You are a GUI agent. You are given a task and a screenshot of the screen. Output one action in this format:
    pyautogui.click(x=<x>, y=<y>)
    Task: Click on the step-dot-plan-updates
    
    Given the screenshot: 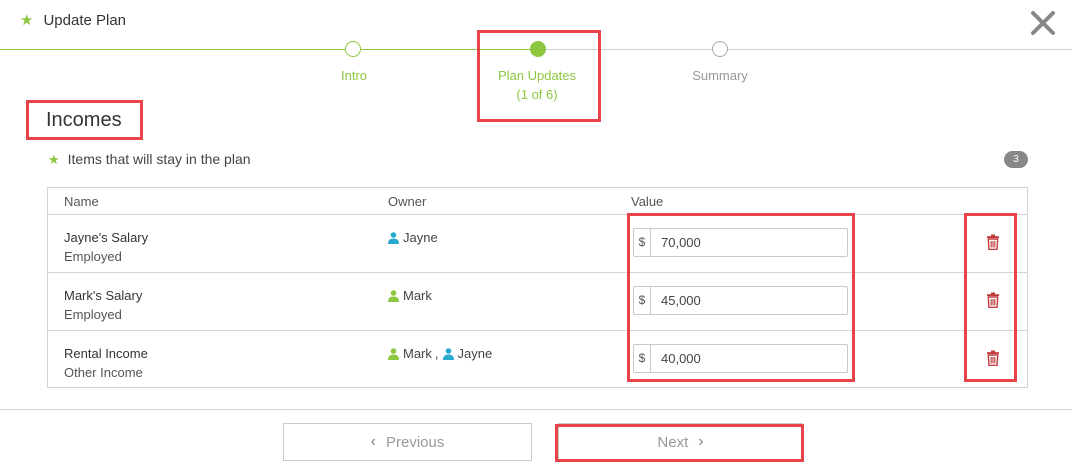 What is the action you would take?
    pyautogui.click(x=538, y=49)
    